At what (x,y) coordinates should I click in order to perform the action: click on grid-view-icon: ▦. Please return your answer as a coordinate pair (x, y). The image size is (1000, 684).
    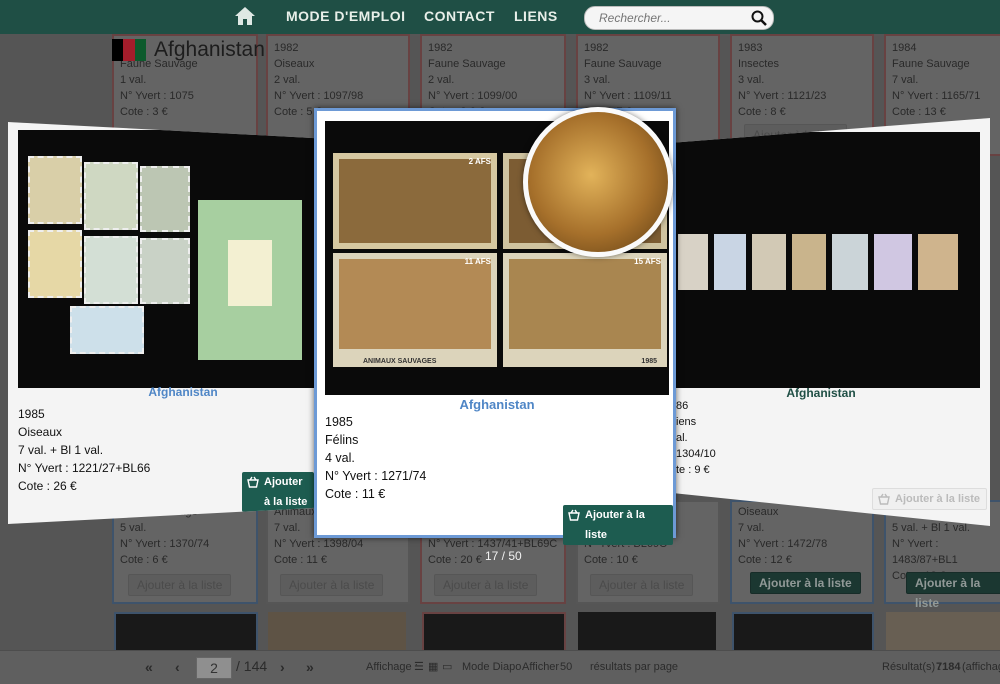
    Looking at the image, I should click on (433, 666).